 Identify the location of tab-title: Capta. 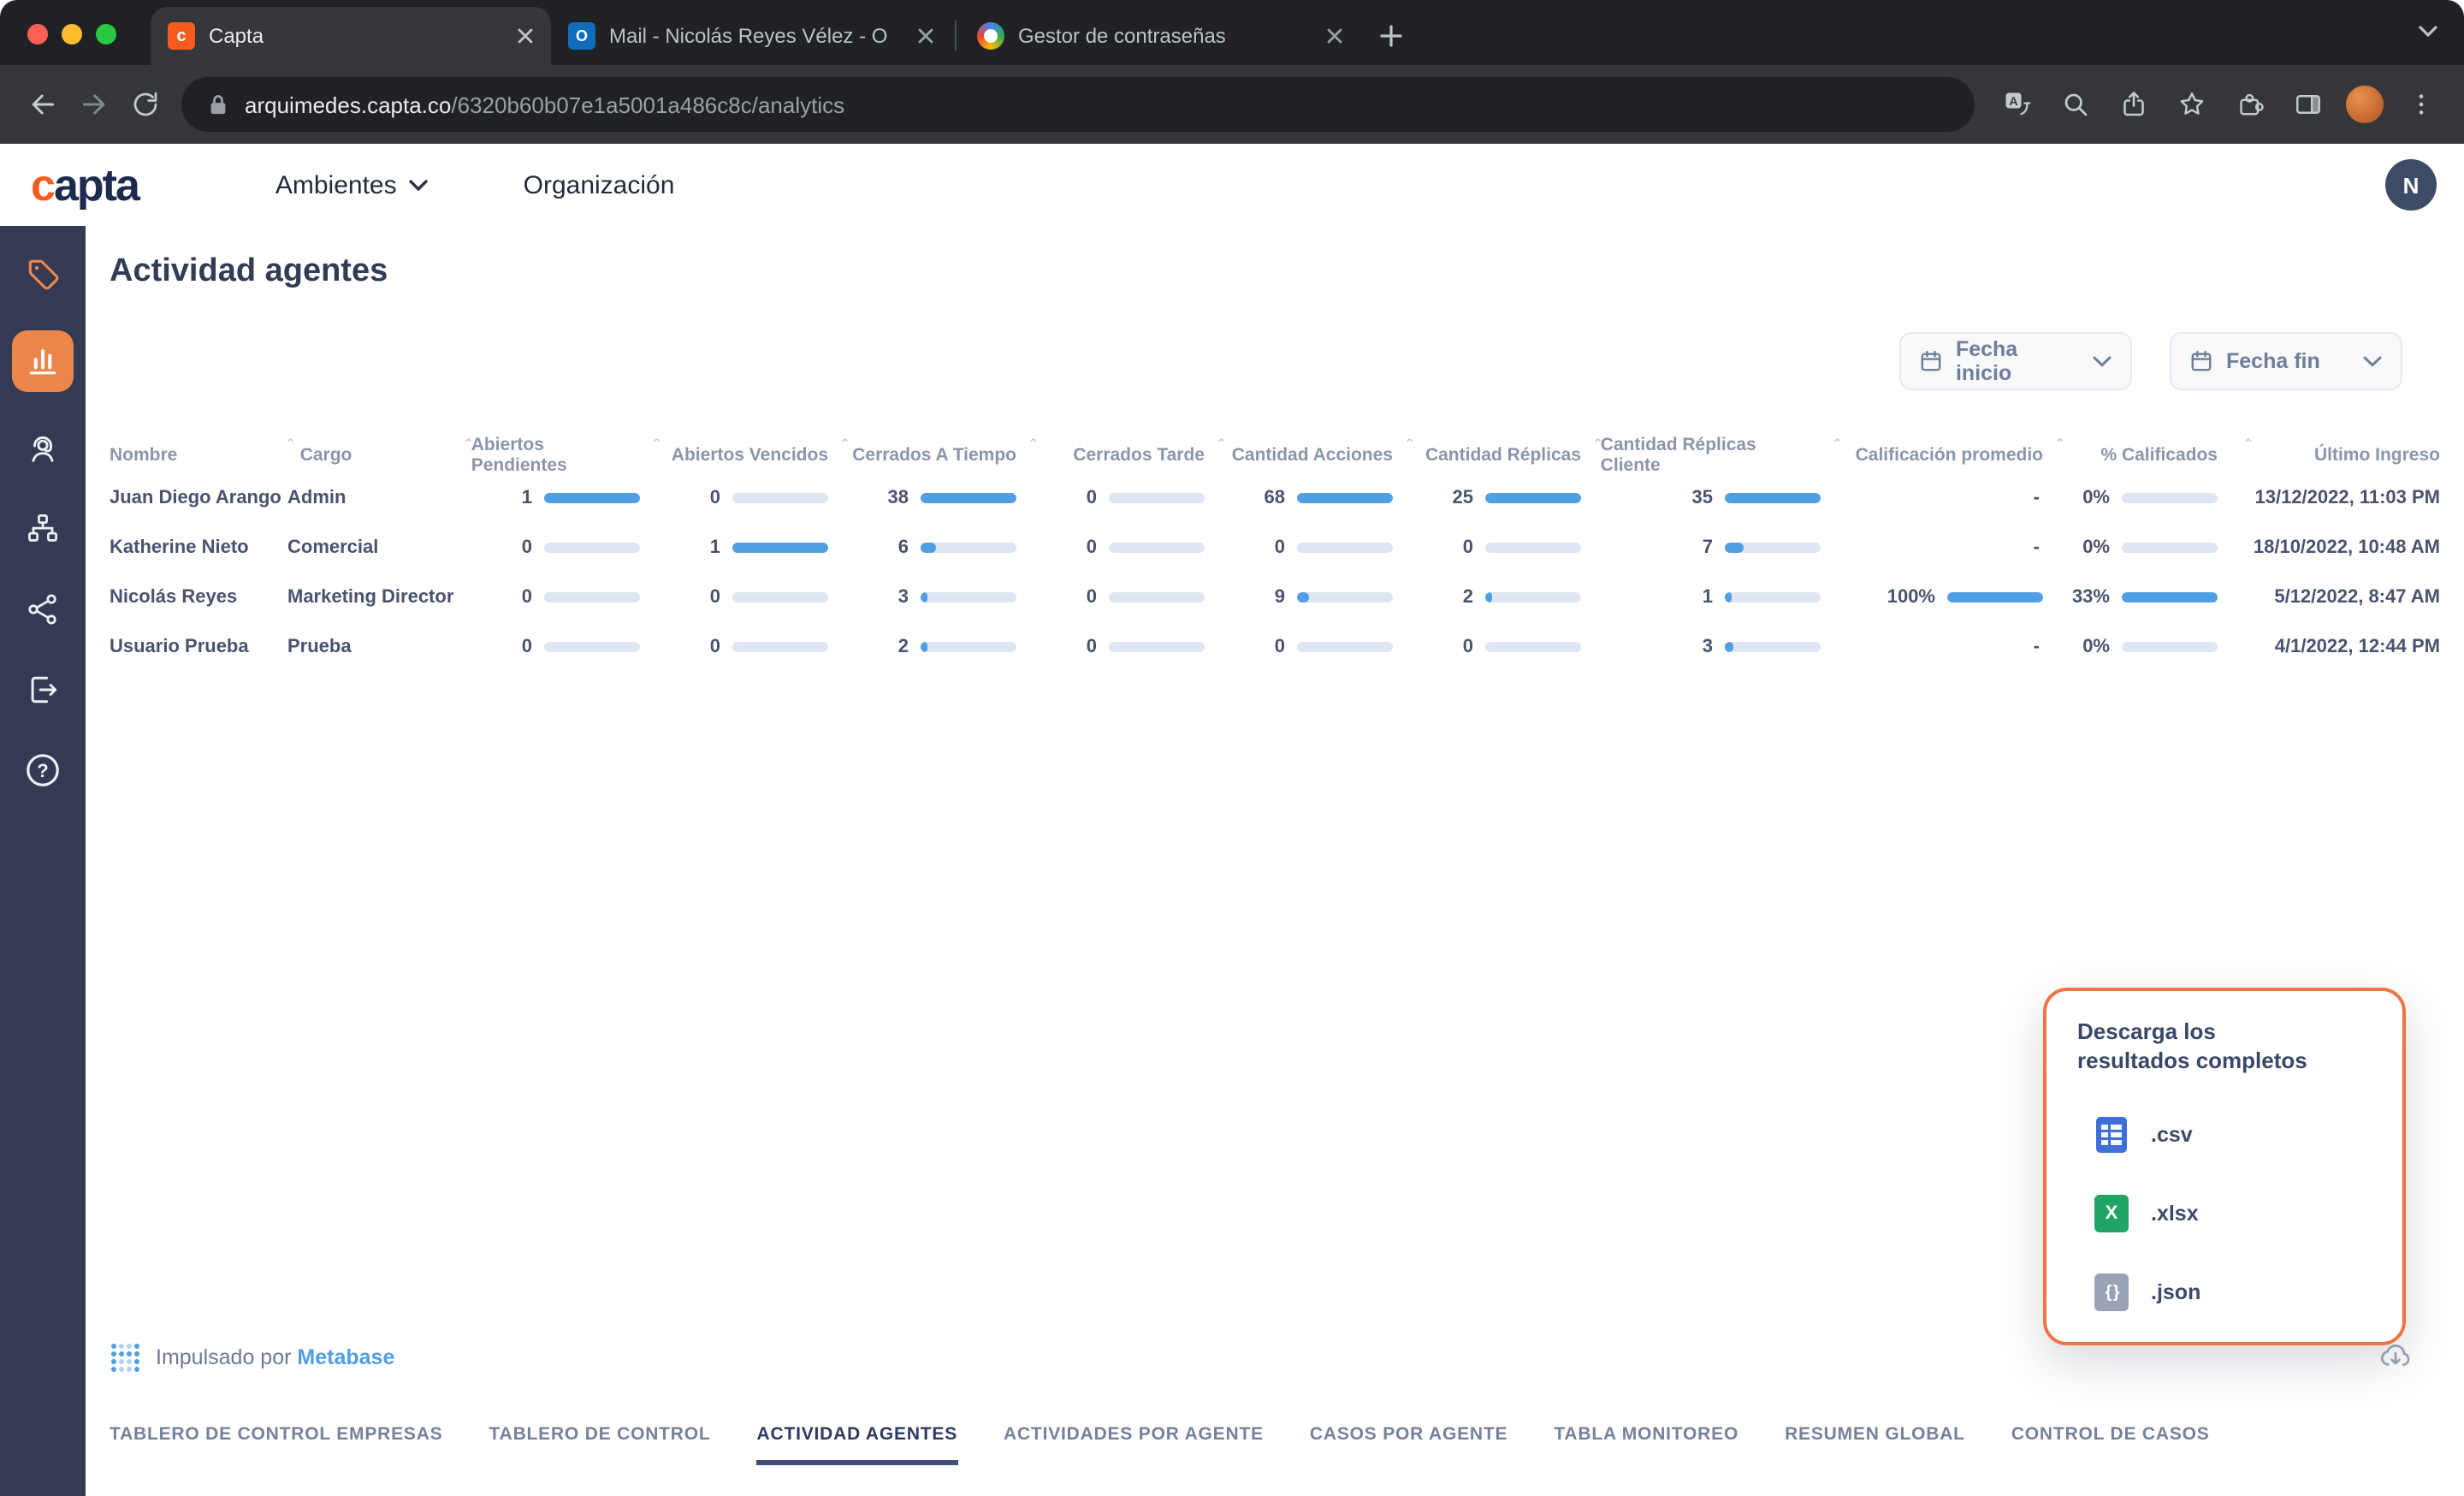
(236, 36).